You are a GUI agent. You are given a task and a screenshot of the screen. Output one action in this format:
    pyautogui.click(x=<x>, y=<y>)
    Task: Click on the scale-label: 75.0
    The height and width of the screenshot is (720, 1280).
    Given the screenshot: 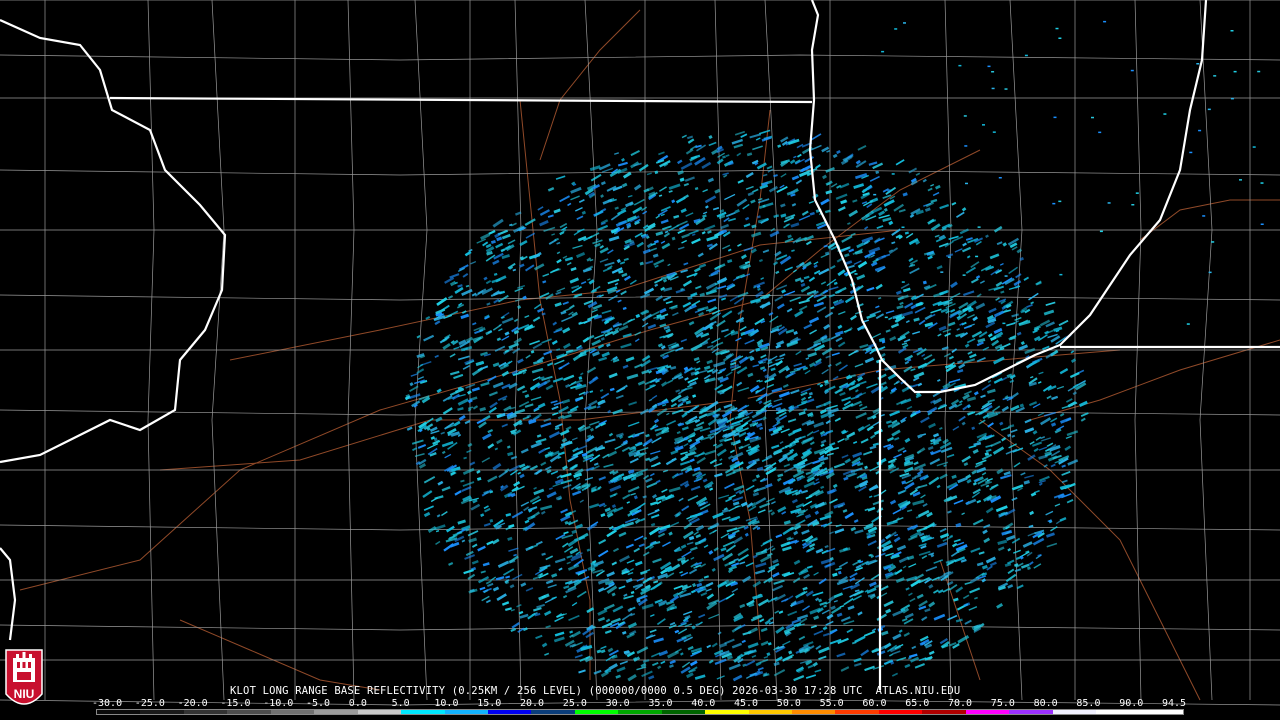 What is the action you would take?
    pyautogui.click(x=1002, y=703)
    